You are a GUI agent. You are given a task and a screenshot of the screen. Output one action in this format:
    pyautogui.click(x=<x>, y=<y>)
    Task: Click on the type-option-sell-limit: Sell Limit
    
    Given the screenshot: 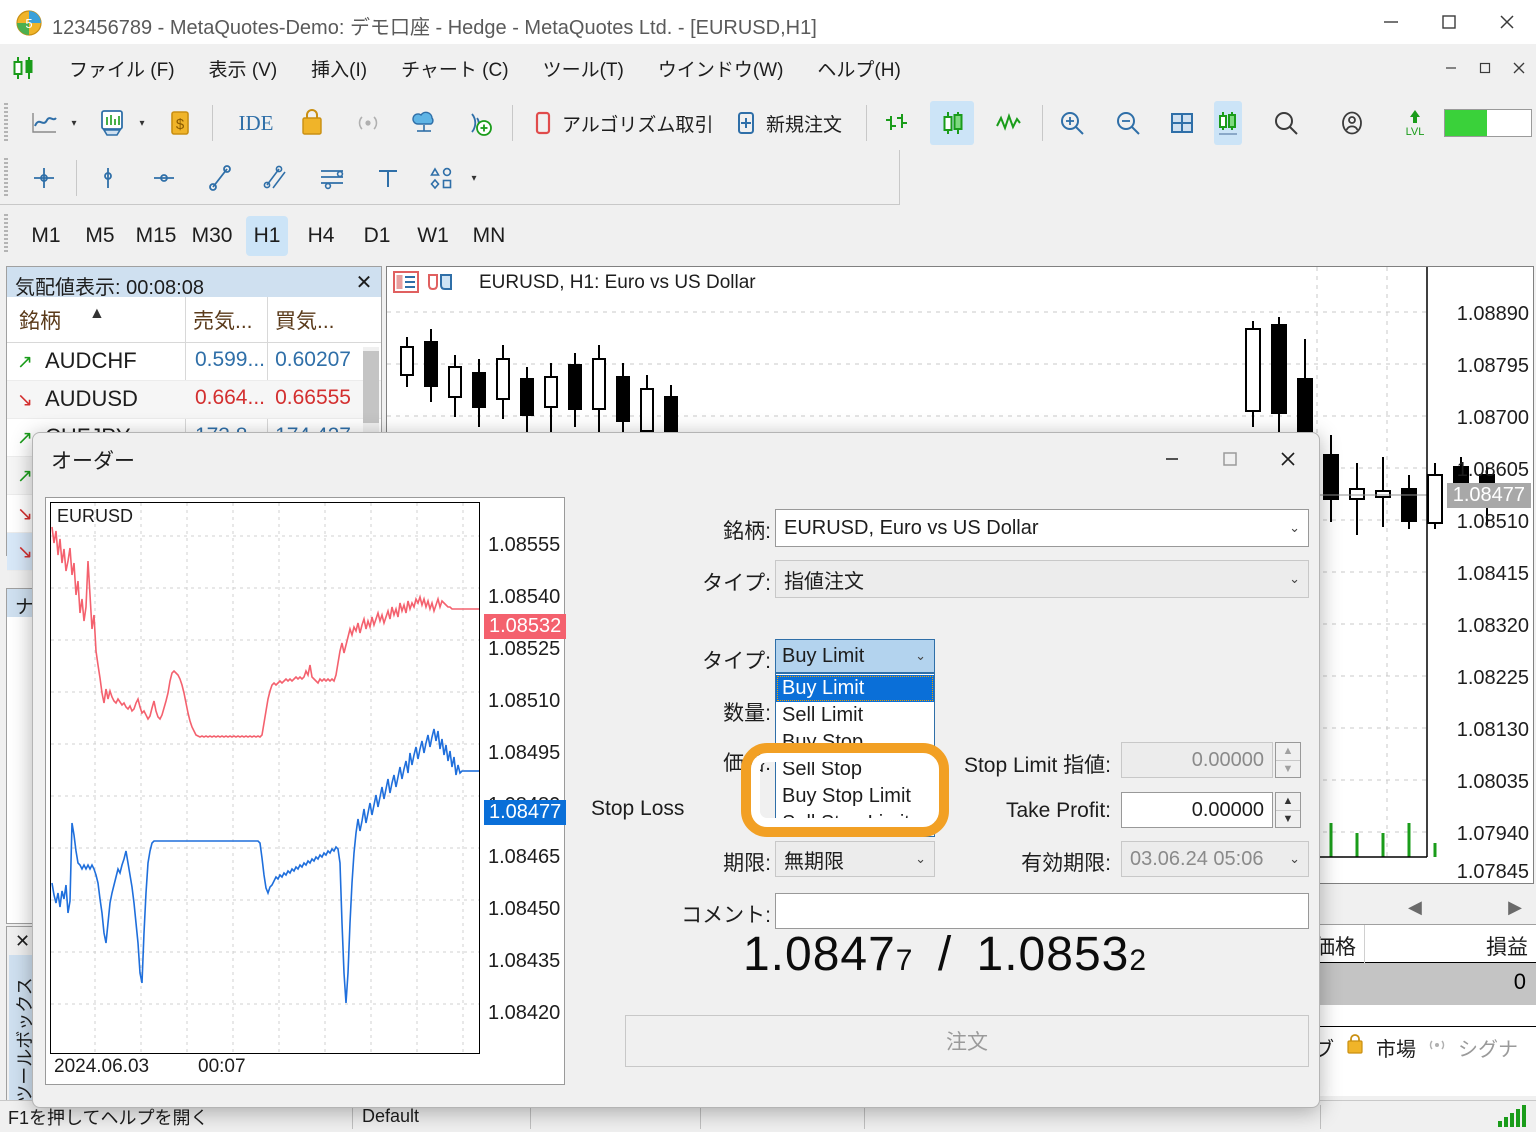 What is the action you would take?
    pyautogui.click(x=855, y=715)
    